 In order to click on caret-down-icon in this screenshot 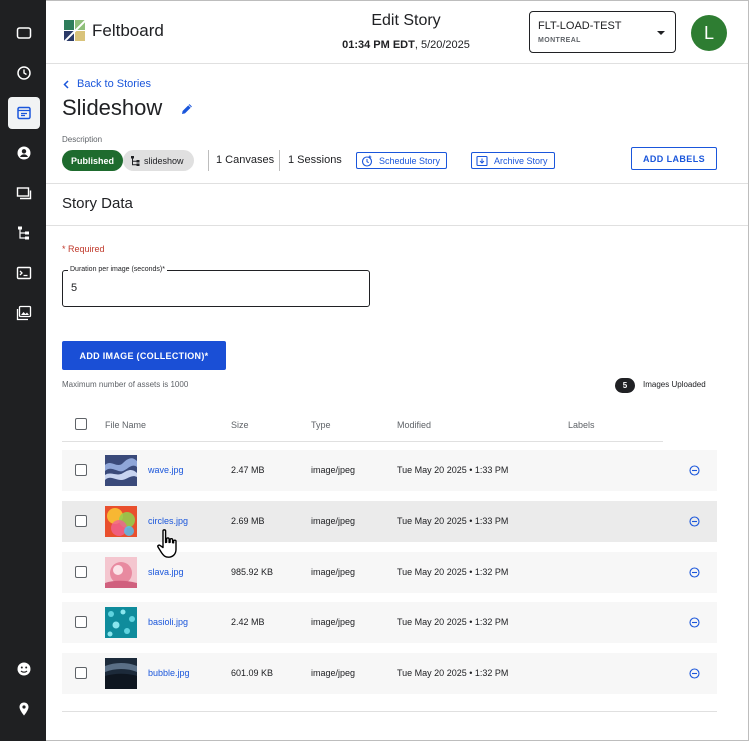, I will do `click(661, 33)`.